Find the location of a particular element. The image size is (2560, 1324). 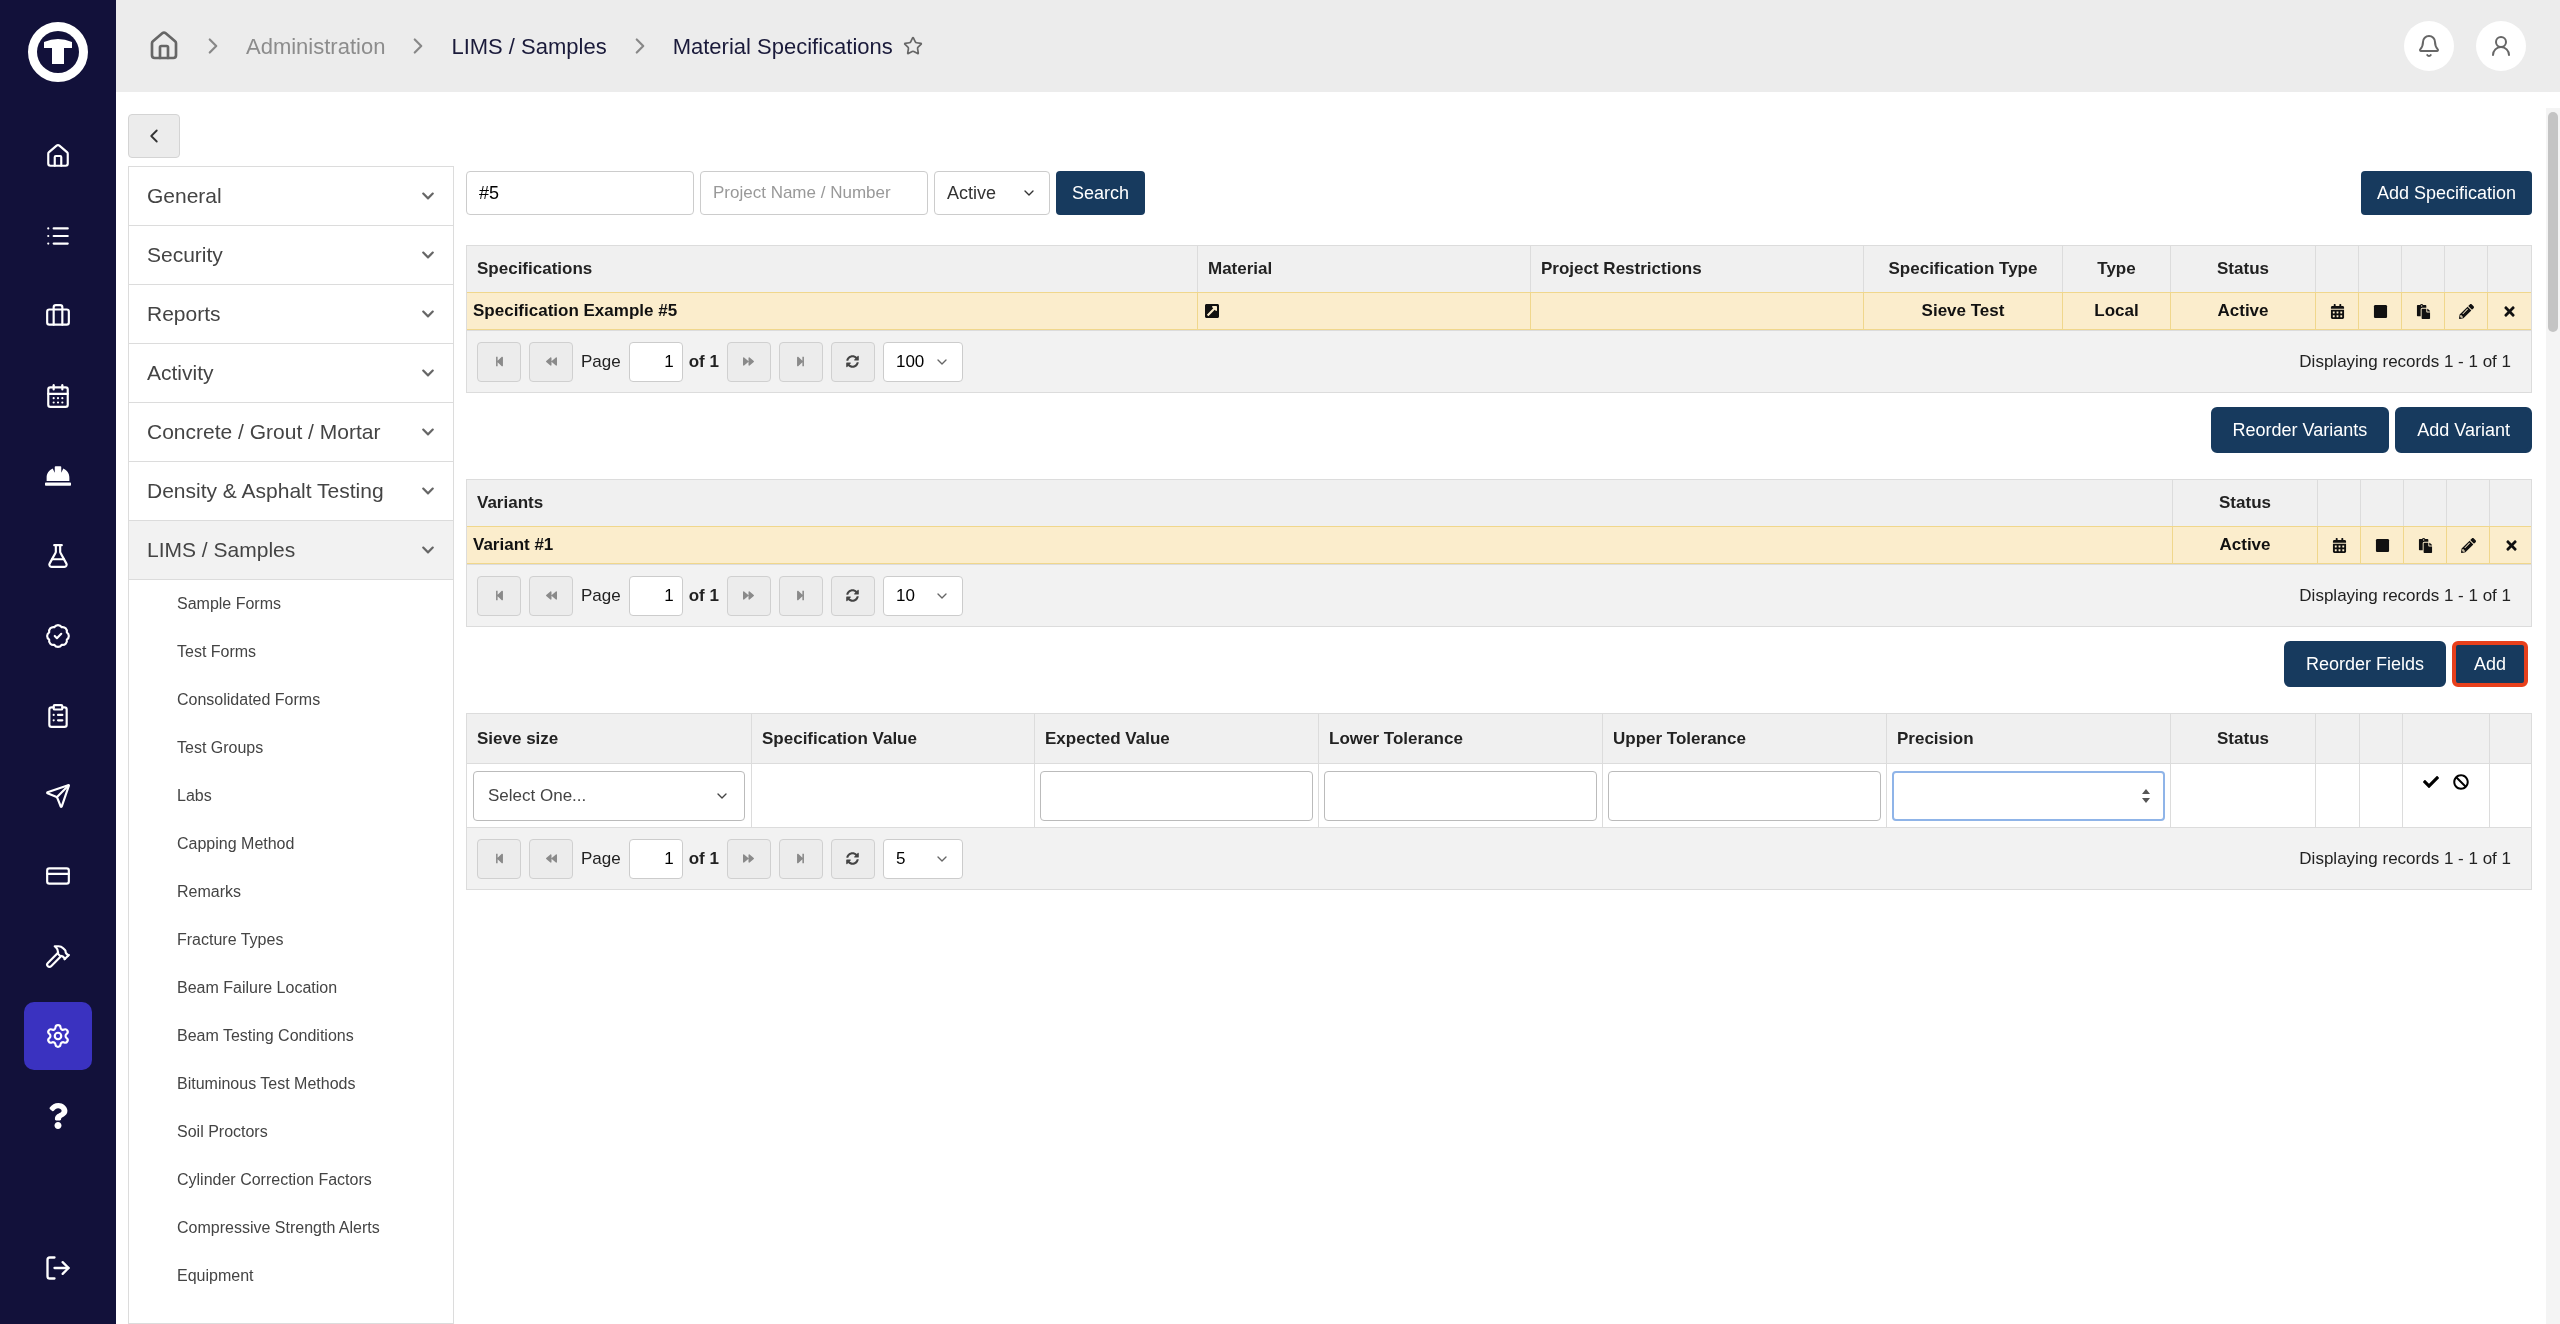

sidebar-item: Soil Proctors is located at coordinates (291, 1132).